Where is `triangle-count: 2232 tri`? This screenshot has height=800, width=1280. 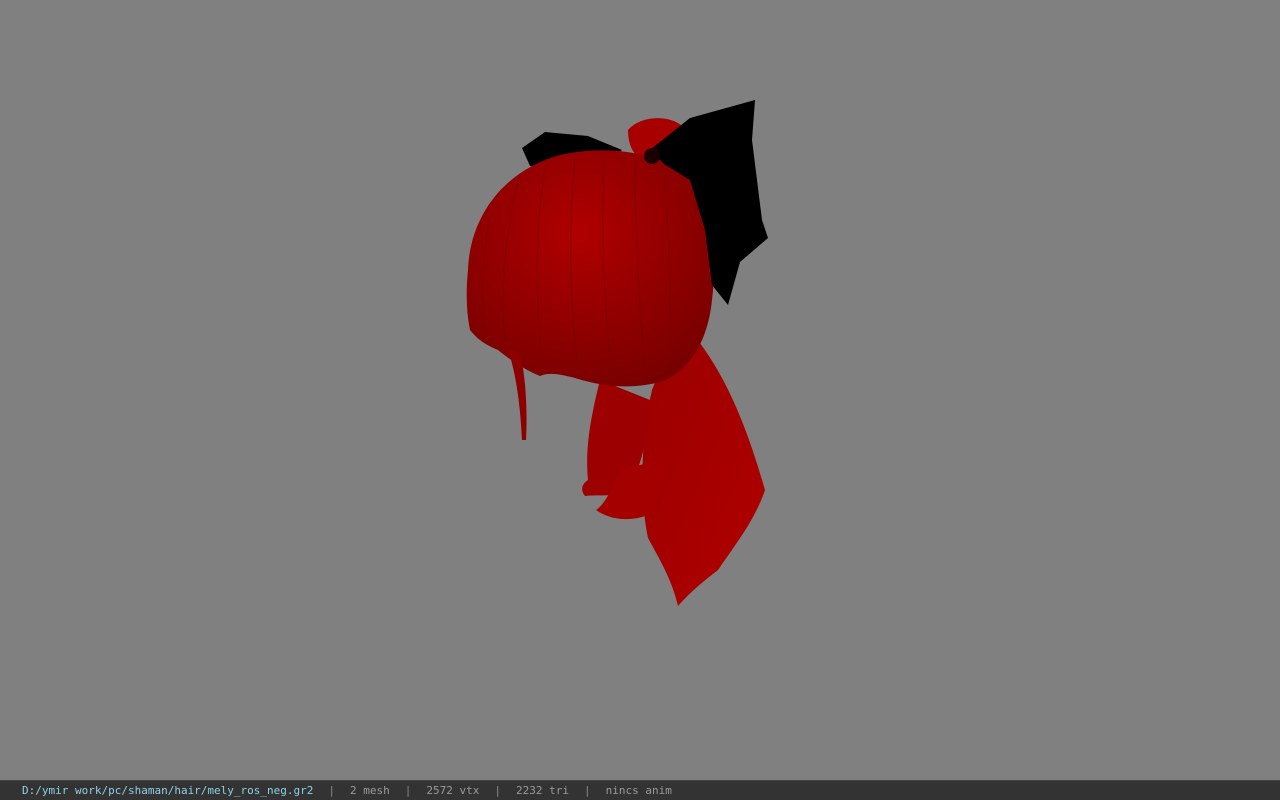
triangle-count: 2232 tri is located at coordinates (542, 790).